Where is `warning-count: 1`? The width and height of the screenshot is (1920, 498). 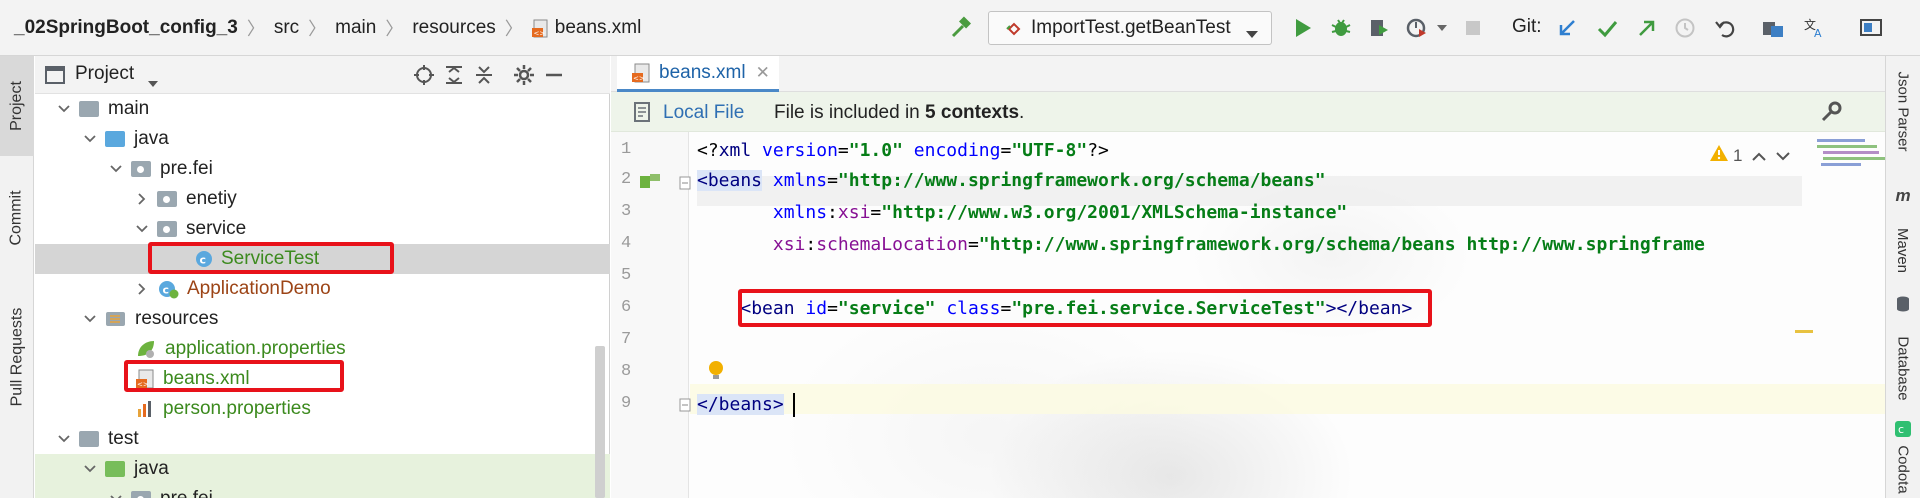
warning-count: 1 is located at coordinates (1738, 155).